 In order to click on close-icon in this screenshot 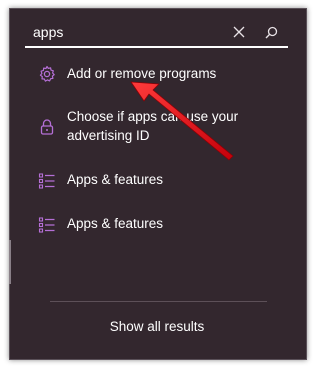, I will do `click(239, 32)`.